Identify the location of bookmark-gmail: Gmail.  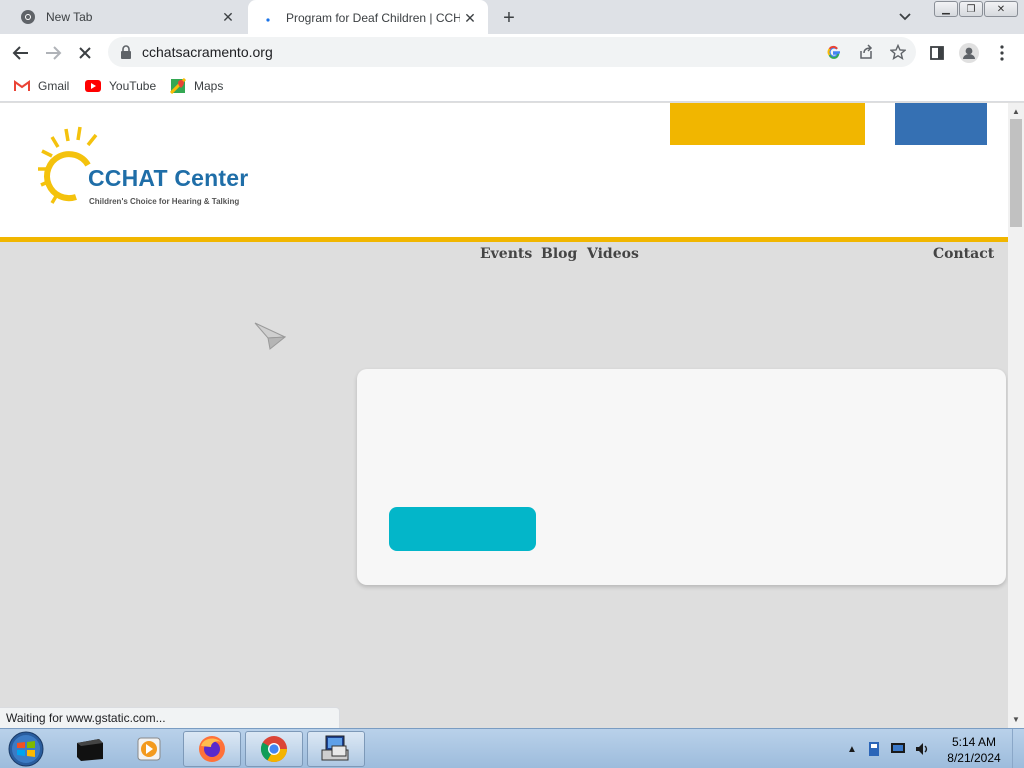
(41, 86).